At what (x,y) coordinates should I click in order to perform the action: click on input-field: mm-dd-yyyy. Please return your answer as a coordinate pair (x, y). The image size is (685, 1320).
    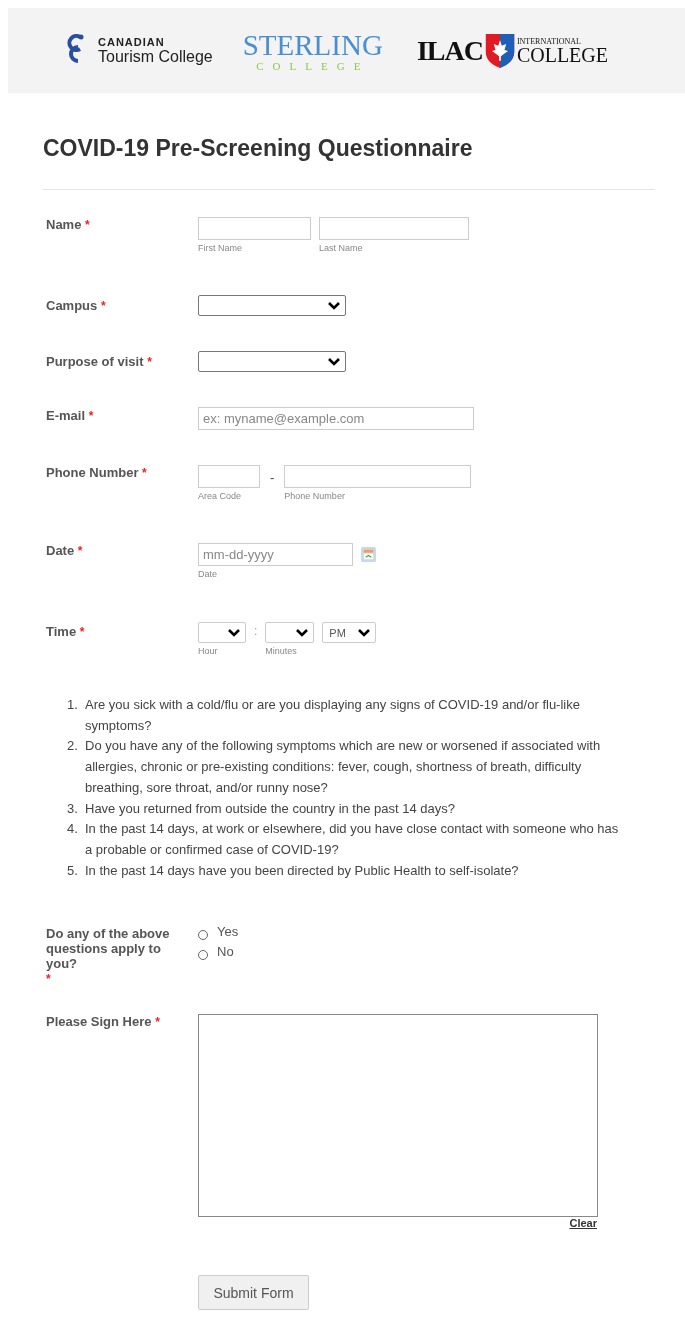
    Looking at the image, I should click on (275, 554).